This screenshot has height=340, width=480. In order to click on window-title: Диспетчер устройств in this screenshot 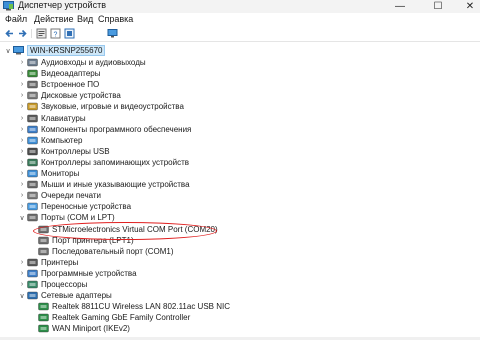, I will do `click(62, 5)`.